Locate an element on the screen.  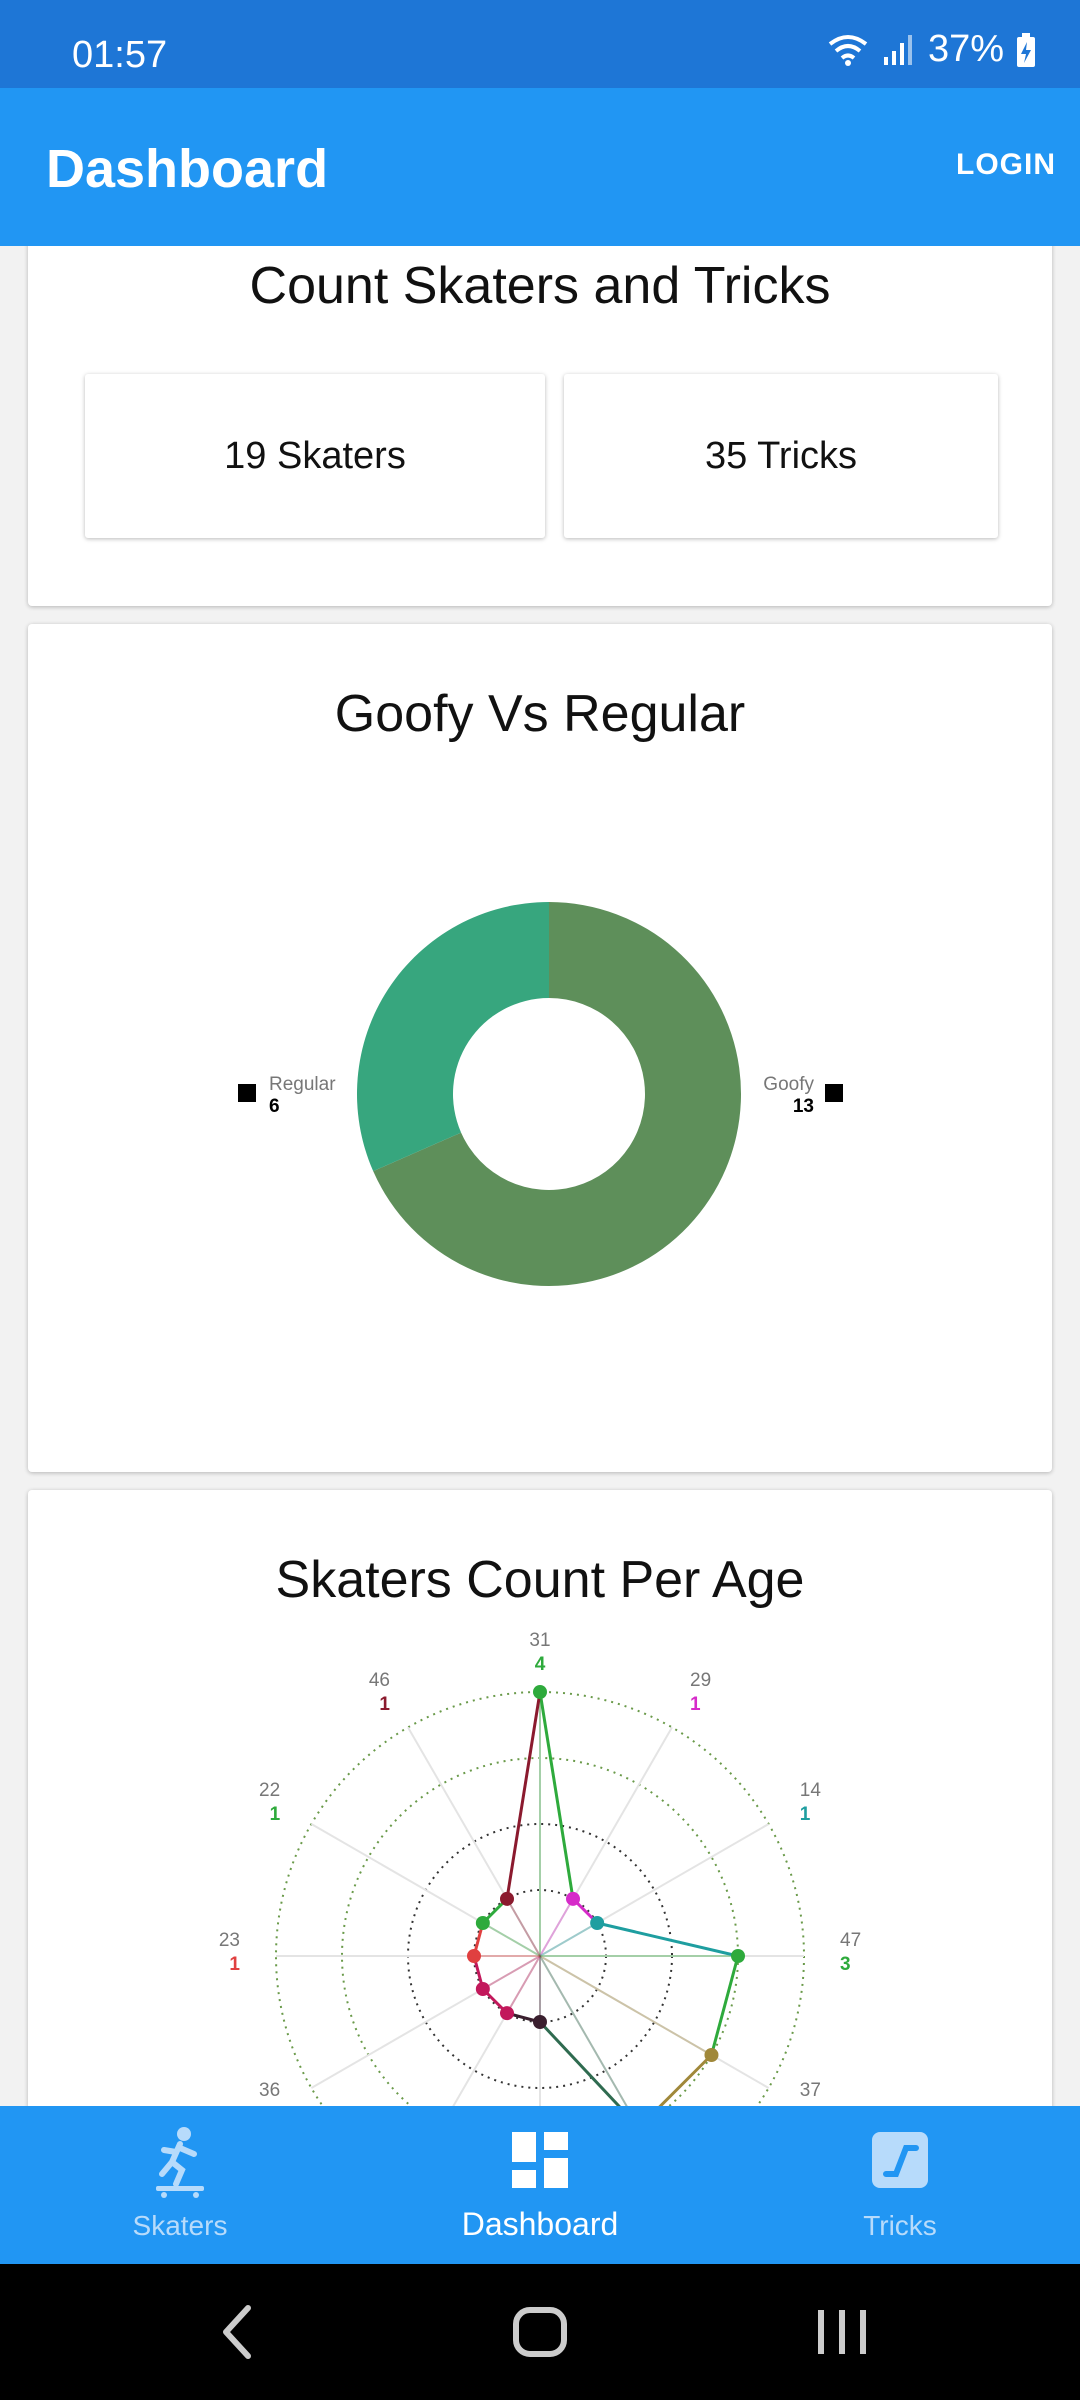
radar-age-label: 37 is located at coordinates (810, 2090).